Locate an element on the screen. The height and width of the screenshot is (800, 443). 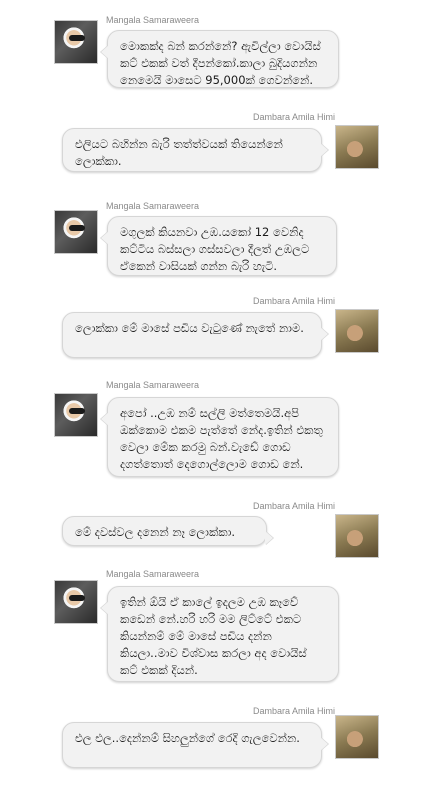
message-bubble: එල එල..දෙන්නම් සිහලුන්ගේ රෙදි ගැලවෙන්න. is located at coordinates (195, 745).